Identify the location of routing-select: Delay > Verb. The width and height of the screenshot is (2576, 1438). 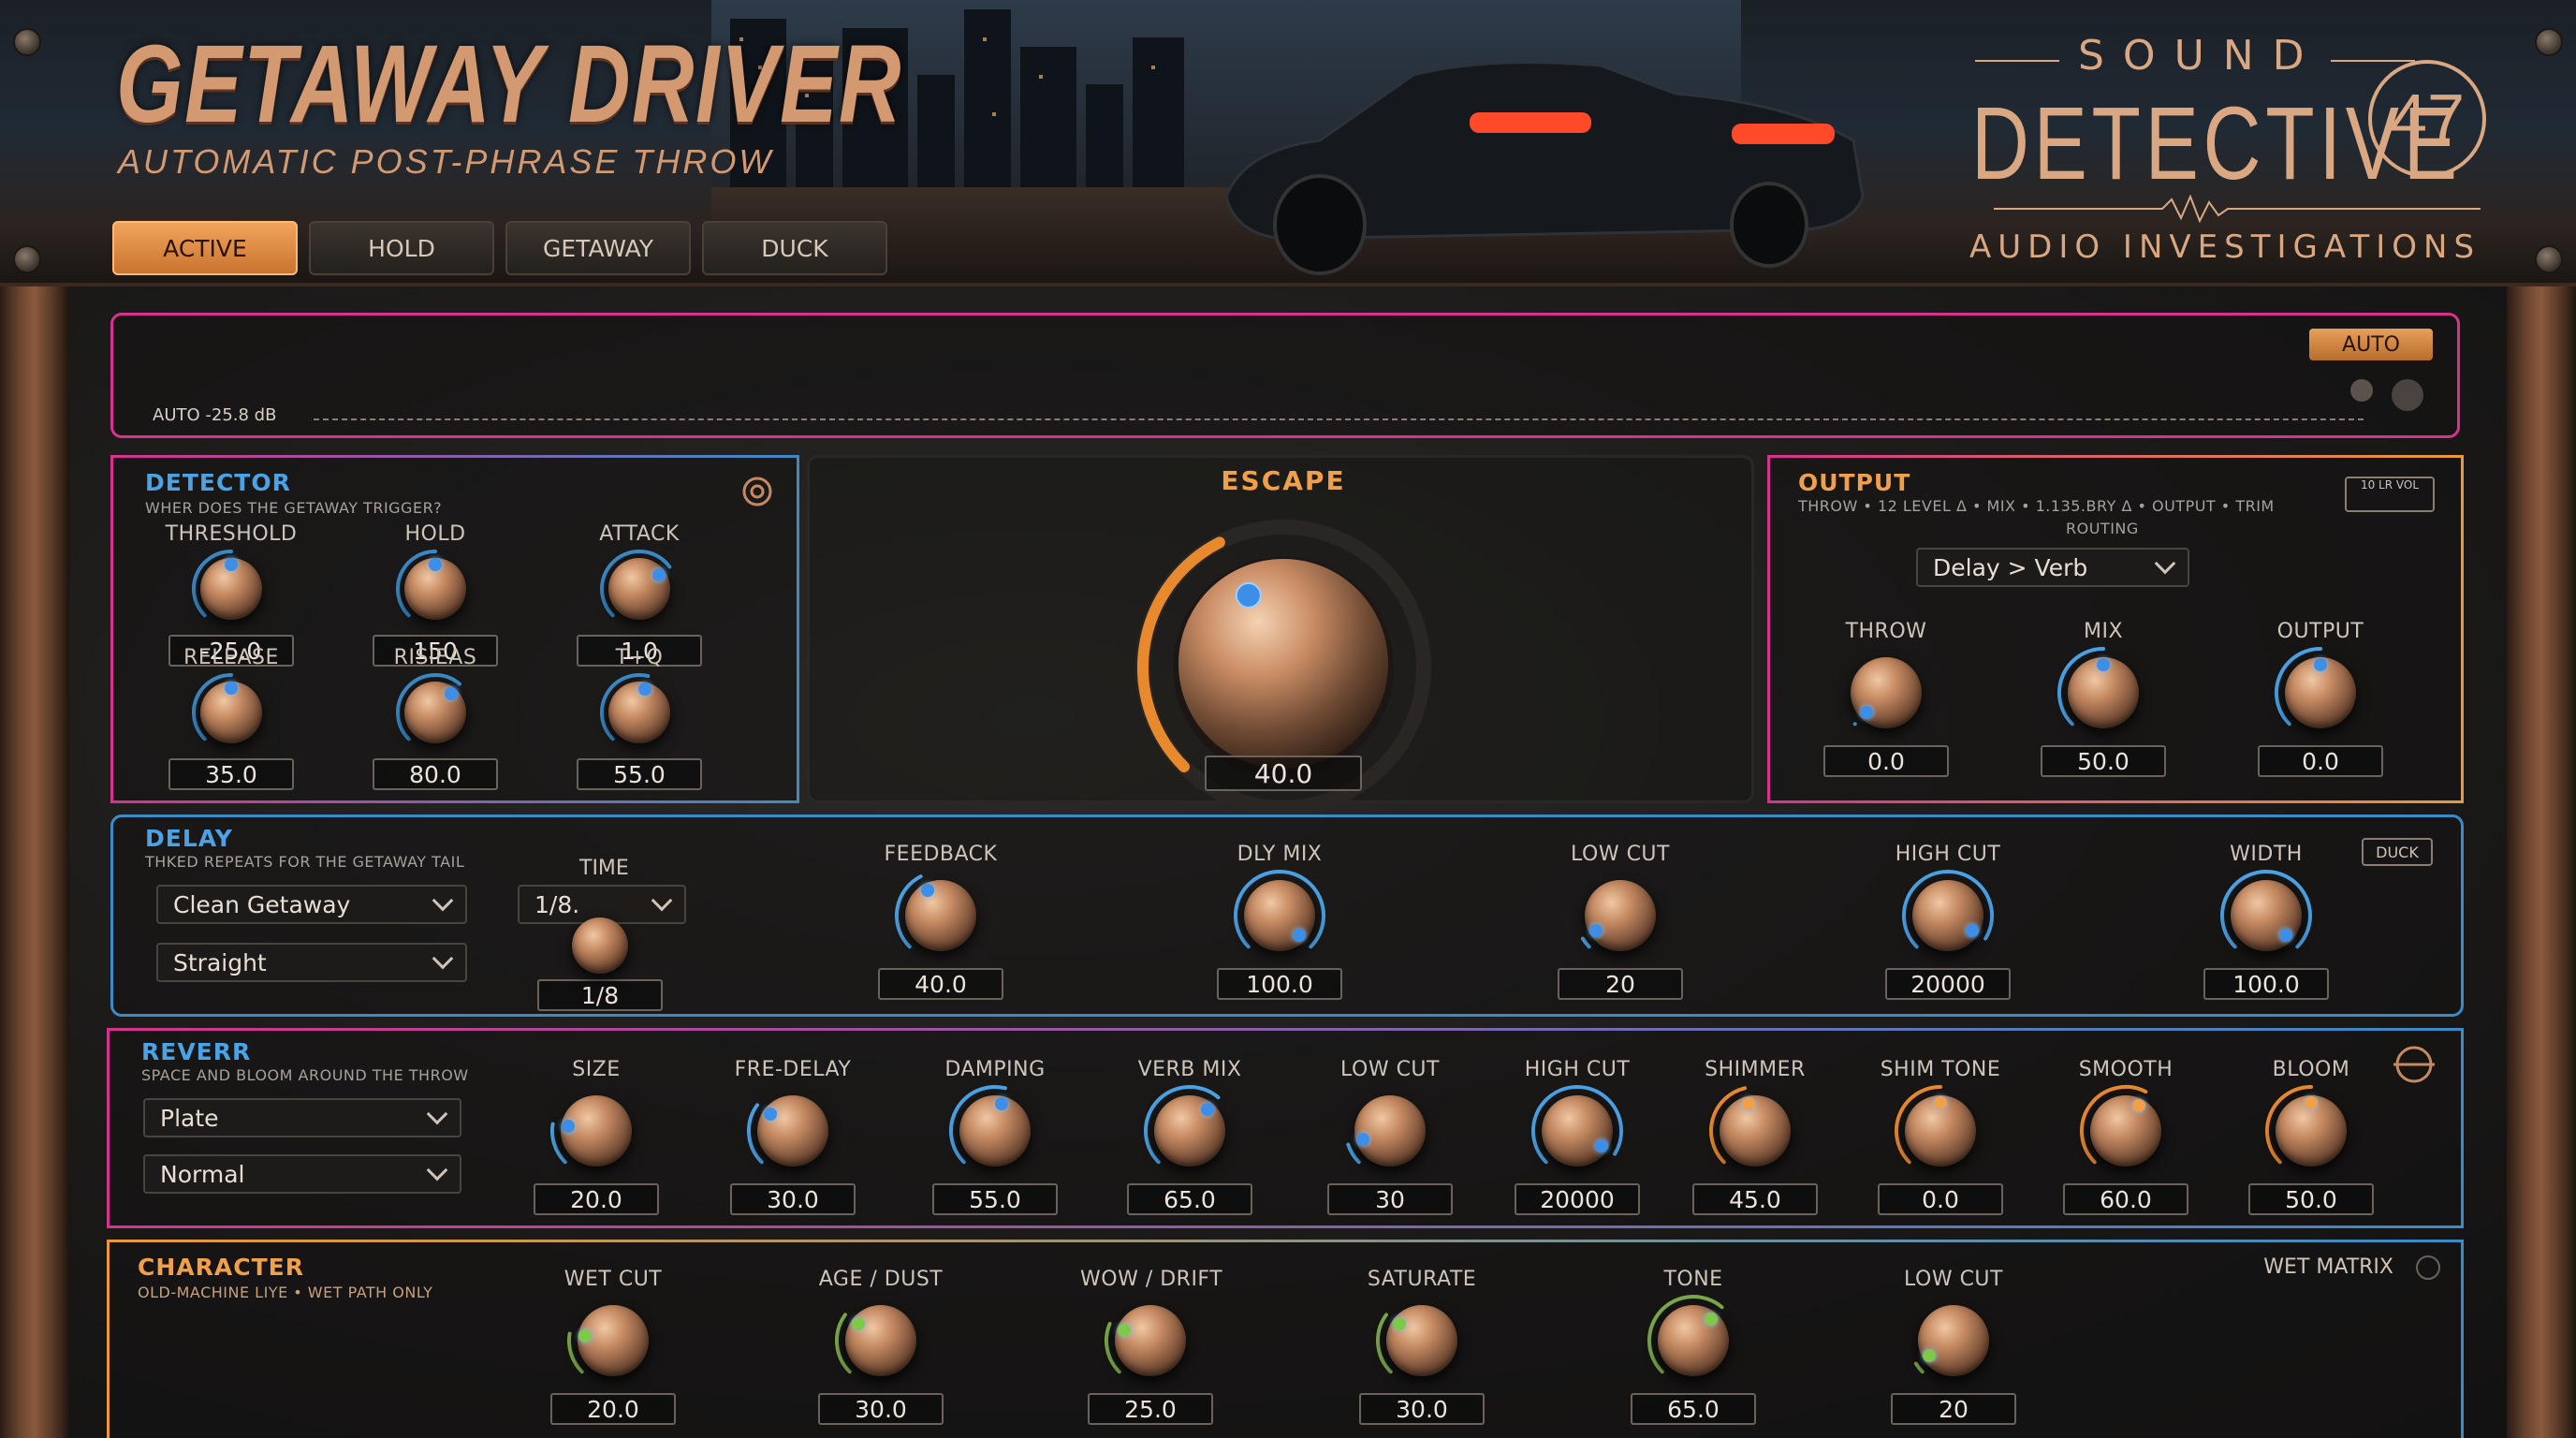
(2052, 567).